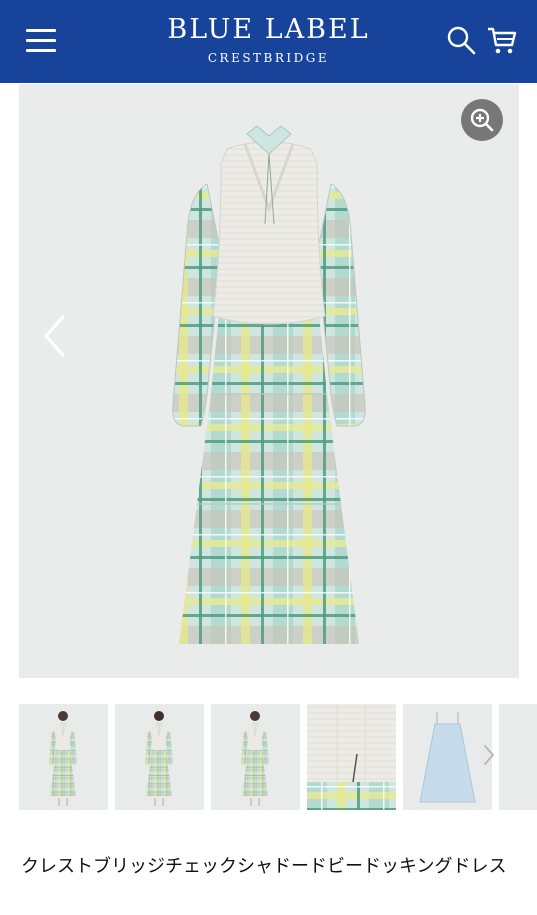 Image resolution: width=537 pixels, height=915 pixels. Describe the element at coordinates (489, 755) in the screenshot. I see `chevron-right-icon` at that location.